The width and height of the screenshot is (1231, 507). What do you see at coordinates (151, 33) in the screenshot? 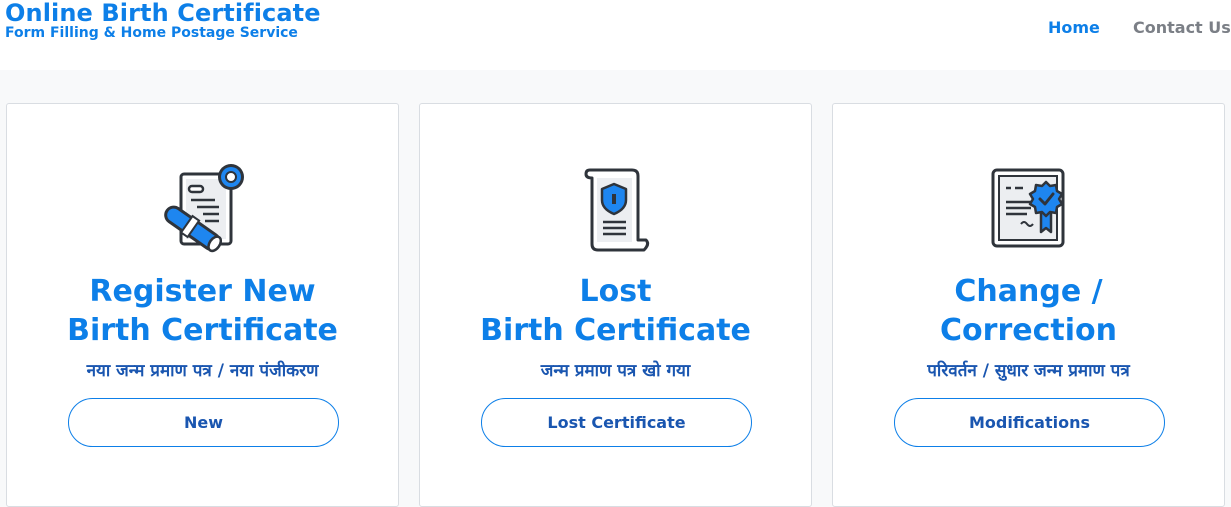
I see `brand-subtitle: Form Filling & Home Postage Service` at bounding box center [151, 33].